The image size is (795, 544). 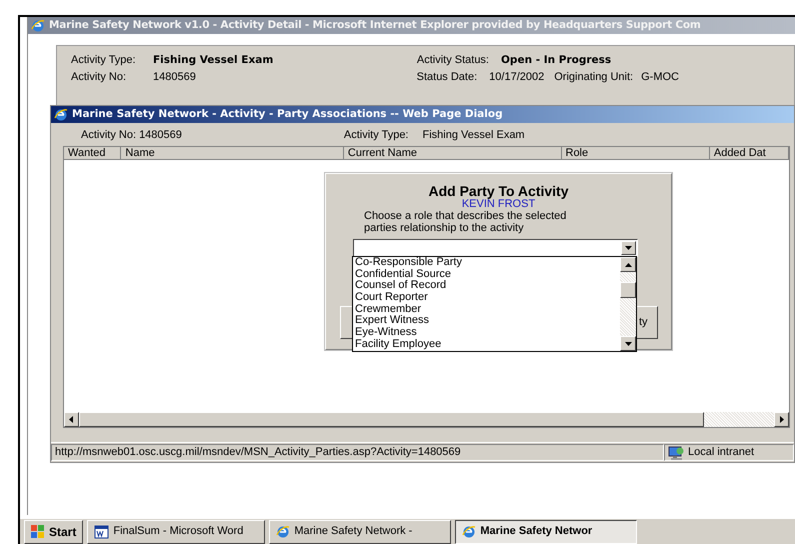 I want to click on scroll-right-button, so click(x=781, y=419).